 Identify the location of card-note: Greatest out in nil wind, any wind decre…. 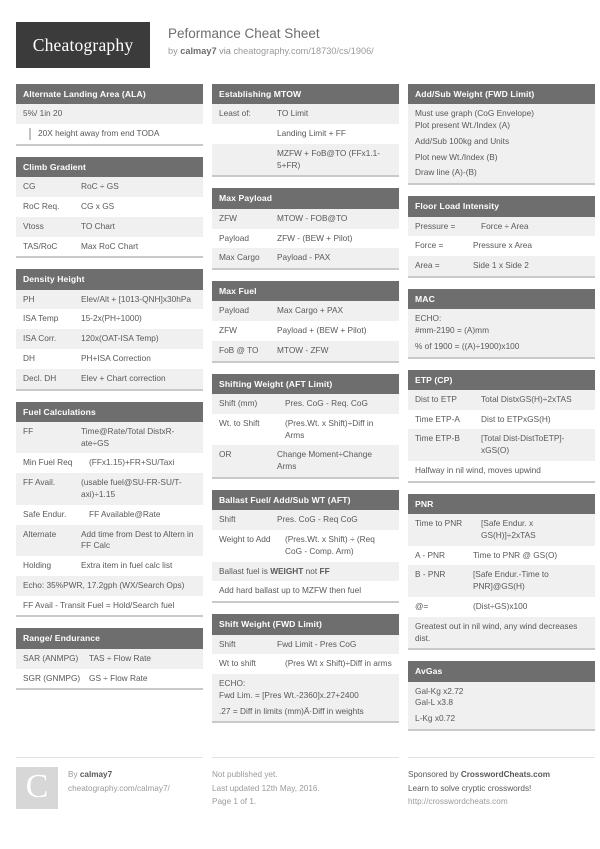
(501, 632).